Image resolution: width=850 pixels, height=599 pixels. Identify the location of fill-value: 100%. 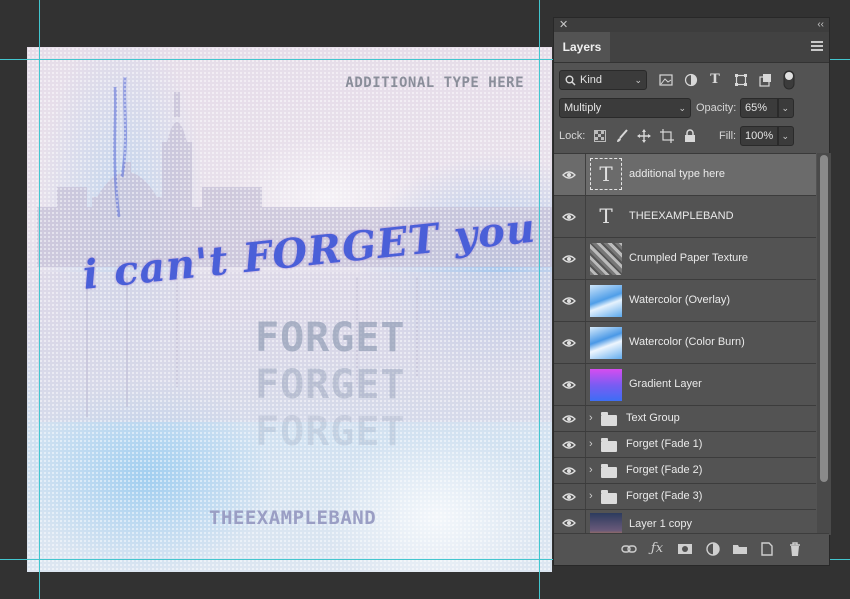
(759, 136).